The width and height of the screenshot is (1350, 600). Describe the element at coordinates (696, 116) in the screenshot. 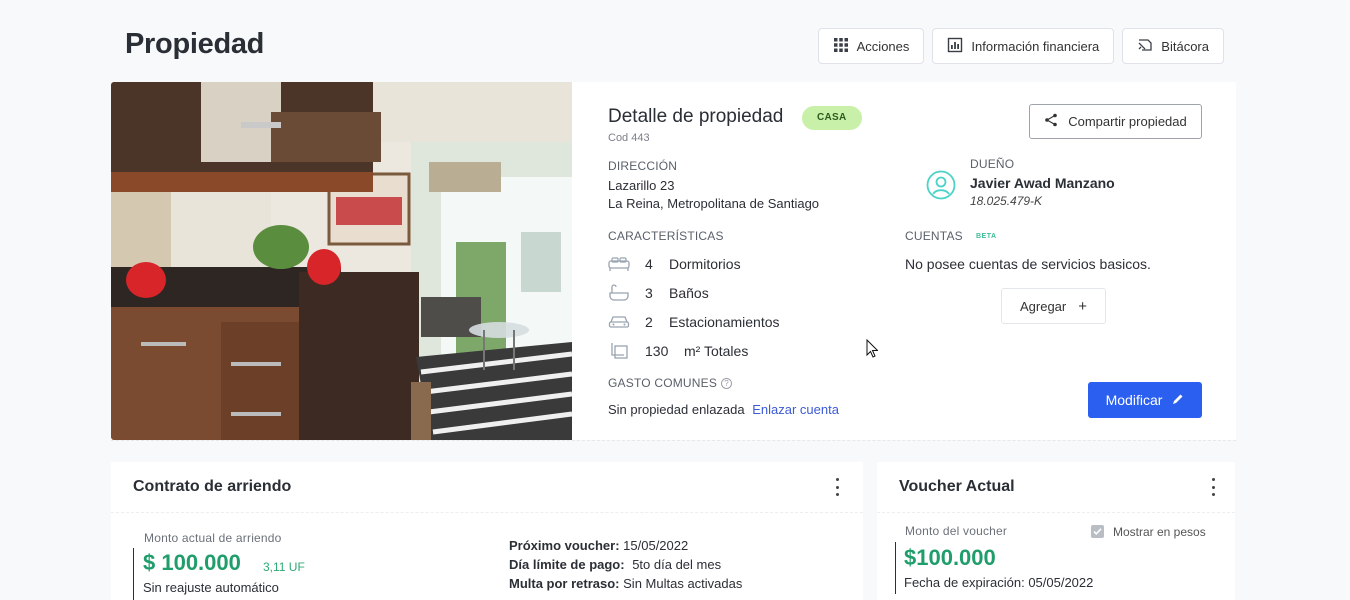

I see `detail-title: Detalle de propiedad` at that location.